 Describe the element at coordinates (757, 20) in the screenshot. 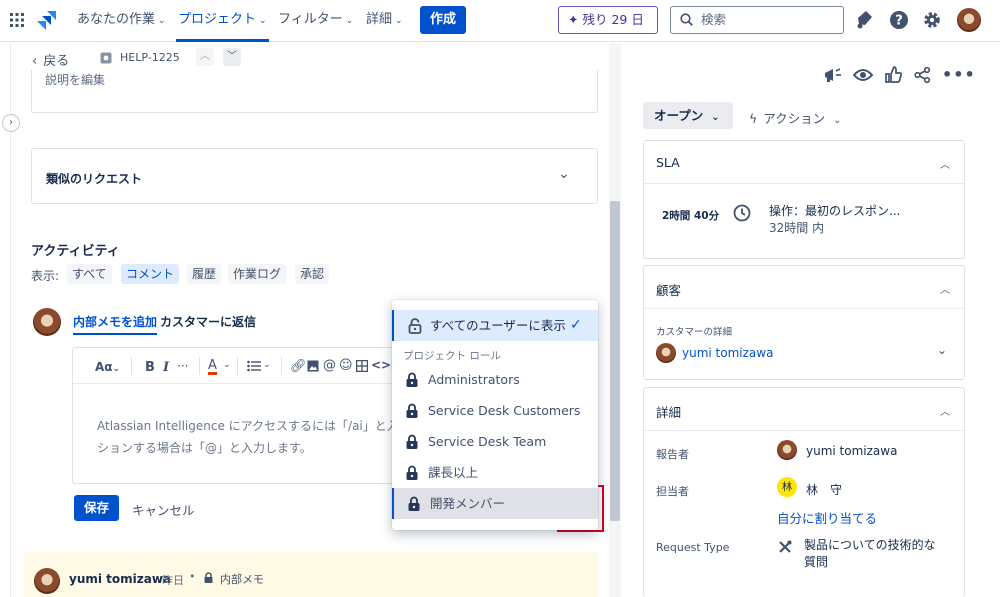

I see `search-input: 検索` at that location.